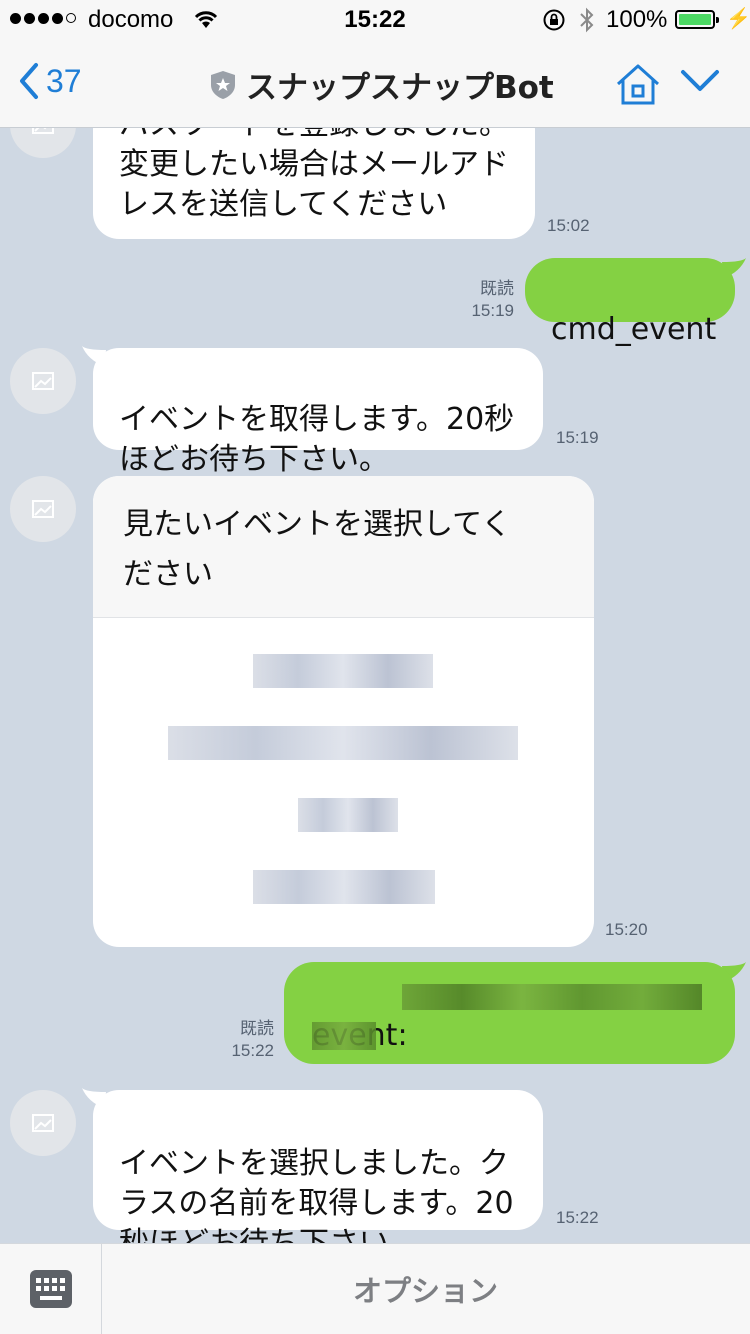  I want to click on bottom-toolbar: オプション, so click(375, 1288).